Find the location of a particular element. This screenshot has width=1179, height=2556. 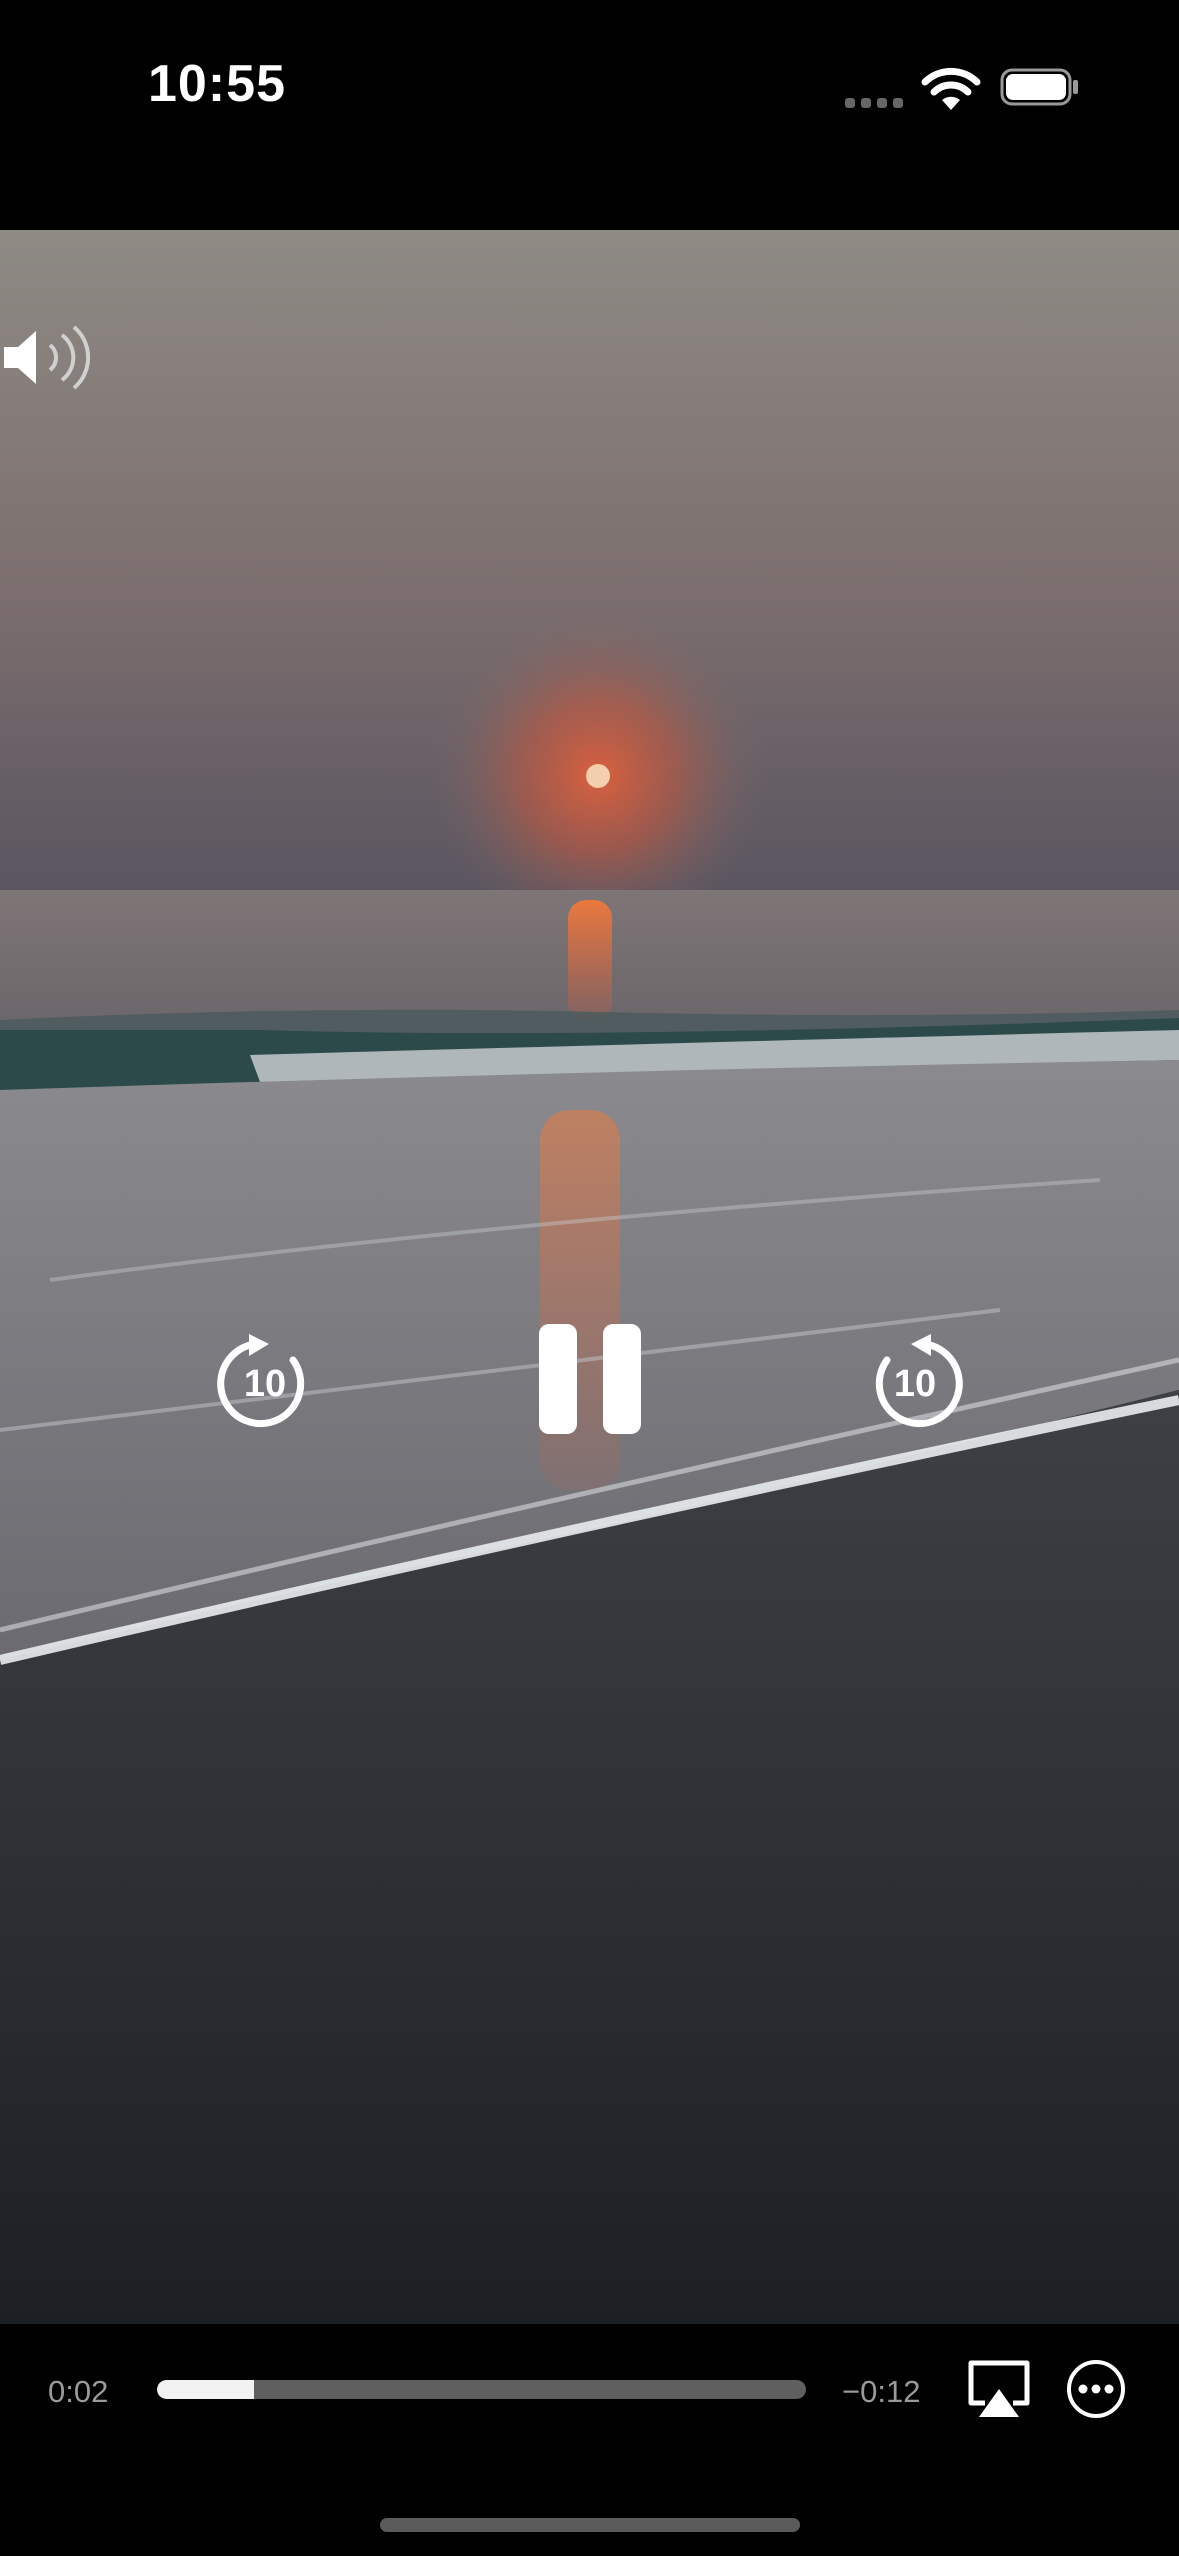

progress-scrubber is located at coordinates (481, 2389).